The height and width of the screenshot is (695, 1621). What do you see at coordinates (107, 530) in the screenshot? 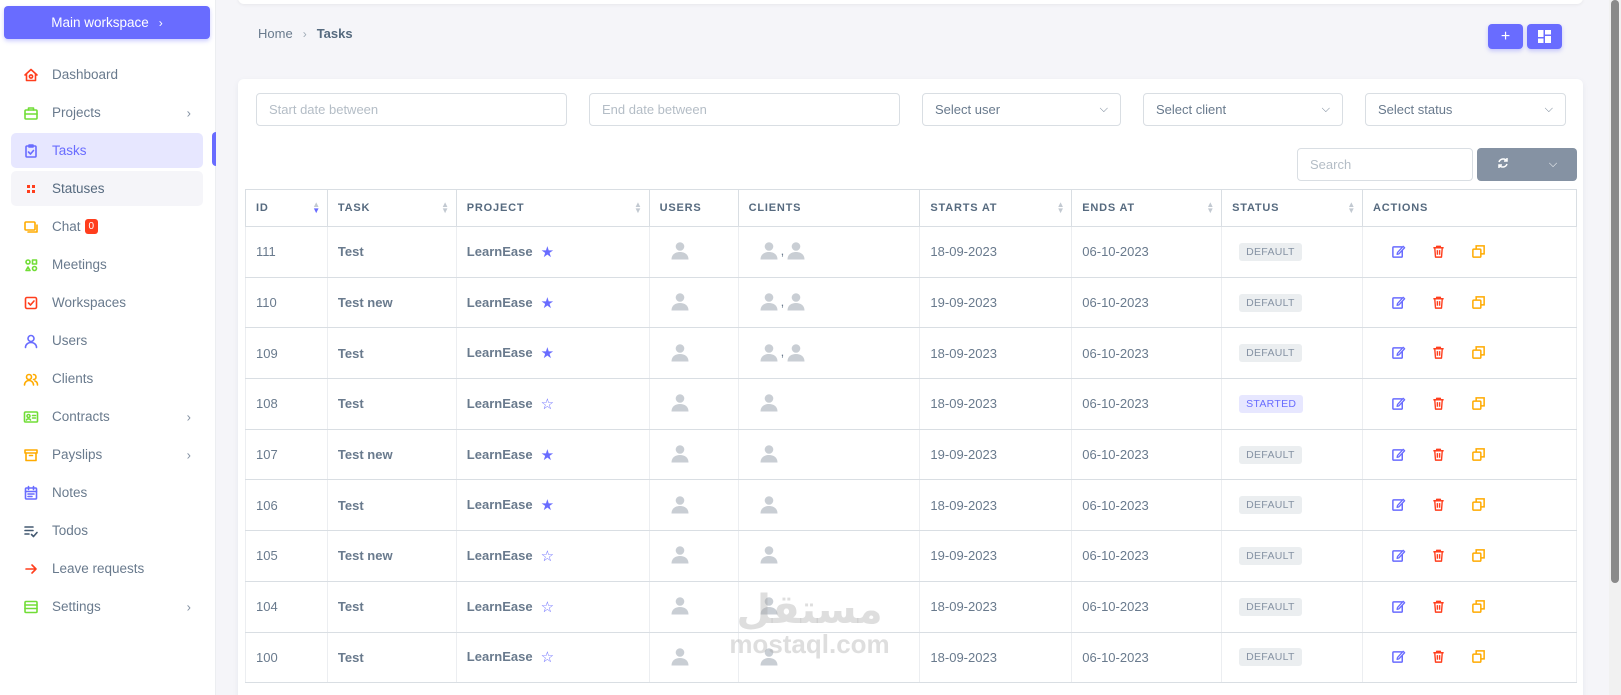
I see `sidebar-item-todos: Todos` at bounding box center [107, 530].